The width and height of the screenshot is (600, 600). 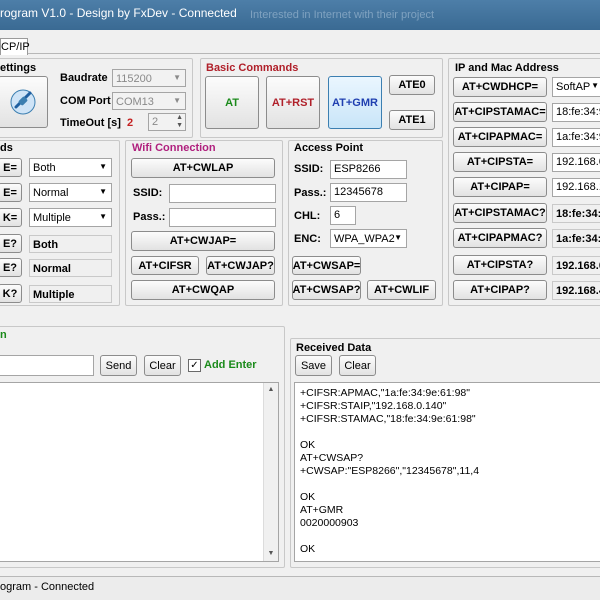 What do you see at coordinates (307, 239) in the screenshot?
I see `ap-enc-label: ENC:` at bounding box center [307, 239].